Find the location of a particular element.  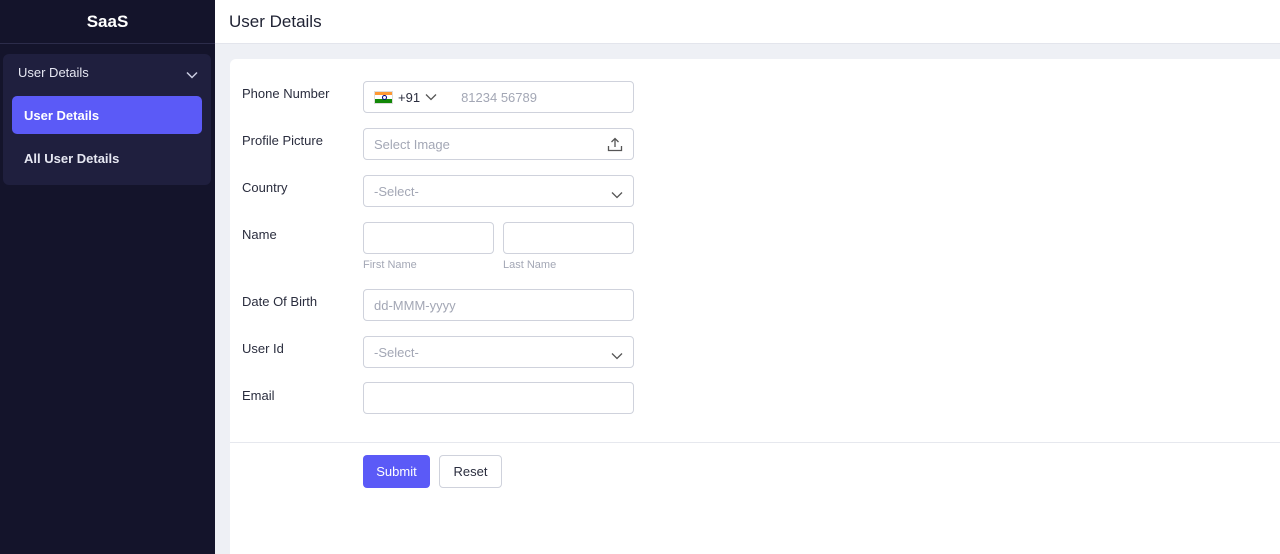

page-title: User Details is located at coordinates (275, 21).